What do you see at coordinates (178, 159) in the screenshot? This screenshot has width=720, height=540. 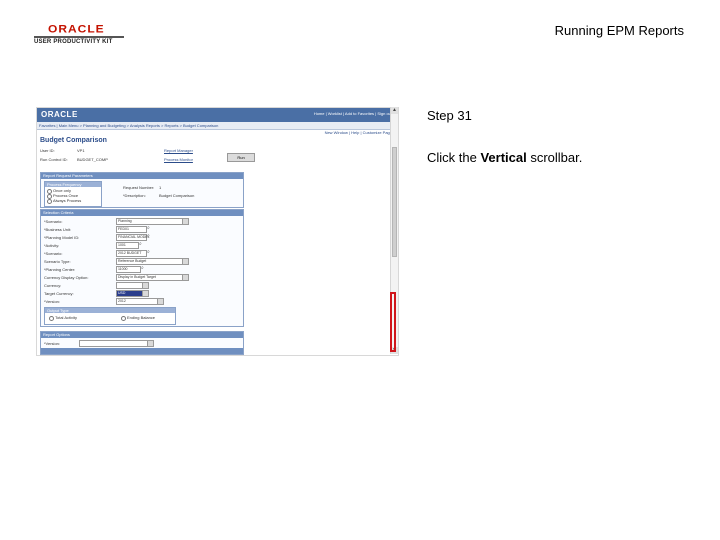 I see `process-monitor-link: Process Monitor` at bounding box center [178, 159].